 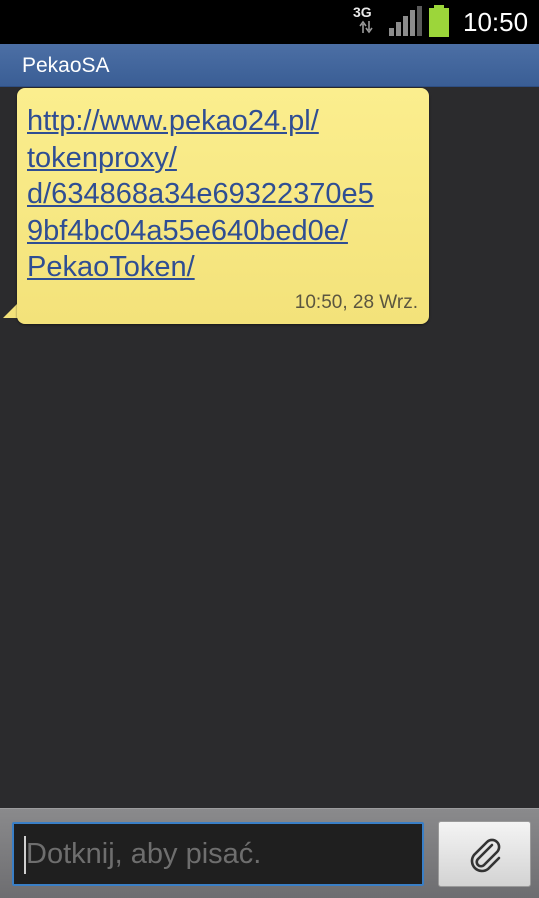 What do you see at coordinates (496, 22) in the screenshot?
I see `status-clock: 10:50` at bounding box center [496, 22].